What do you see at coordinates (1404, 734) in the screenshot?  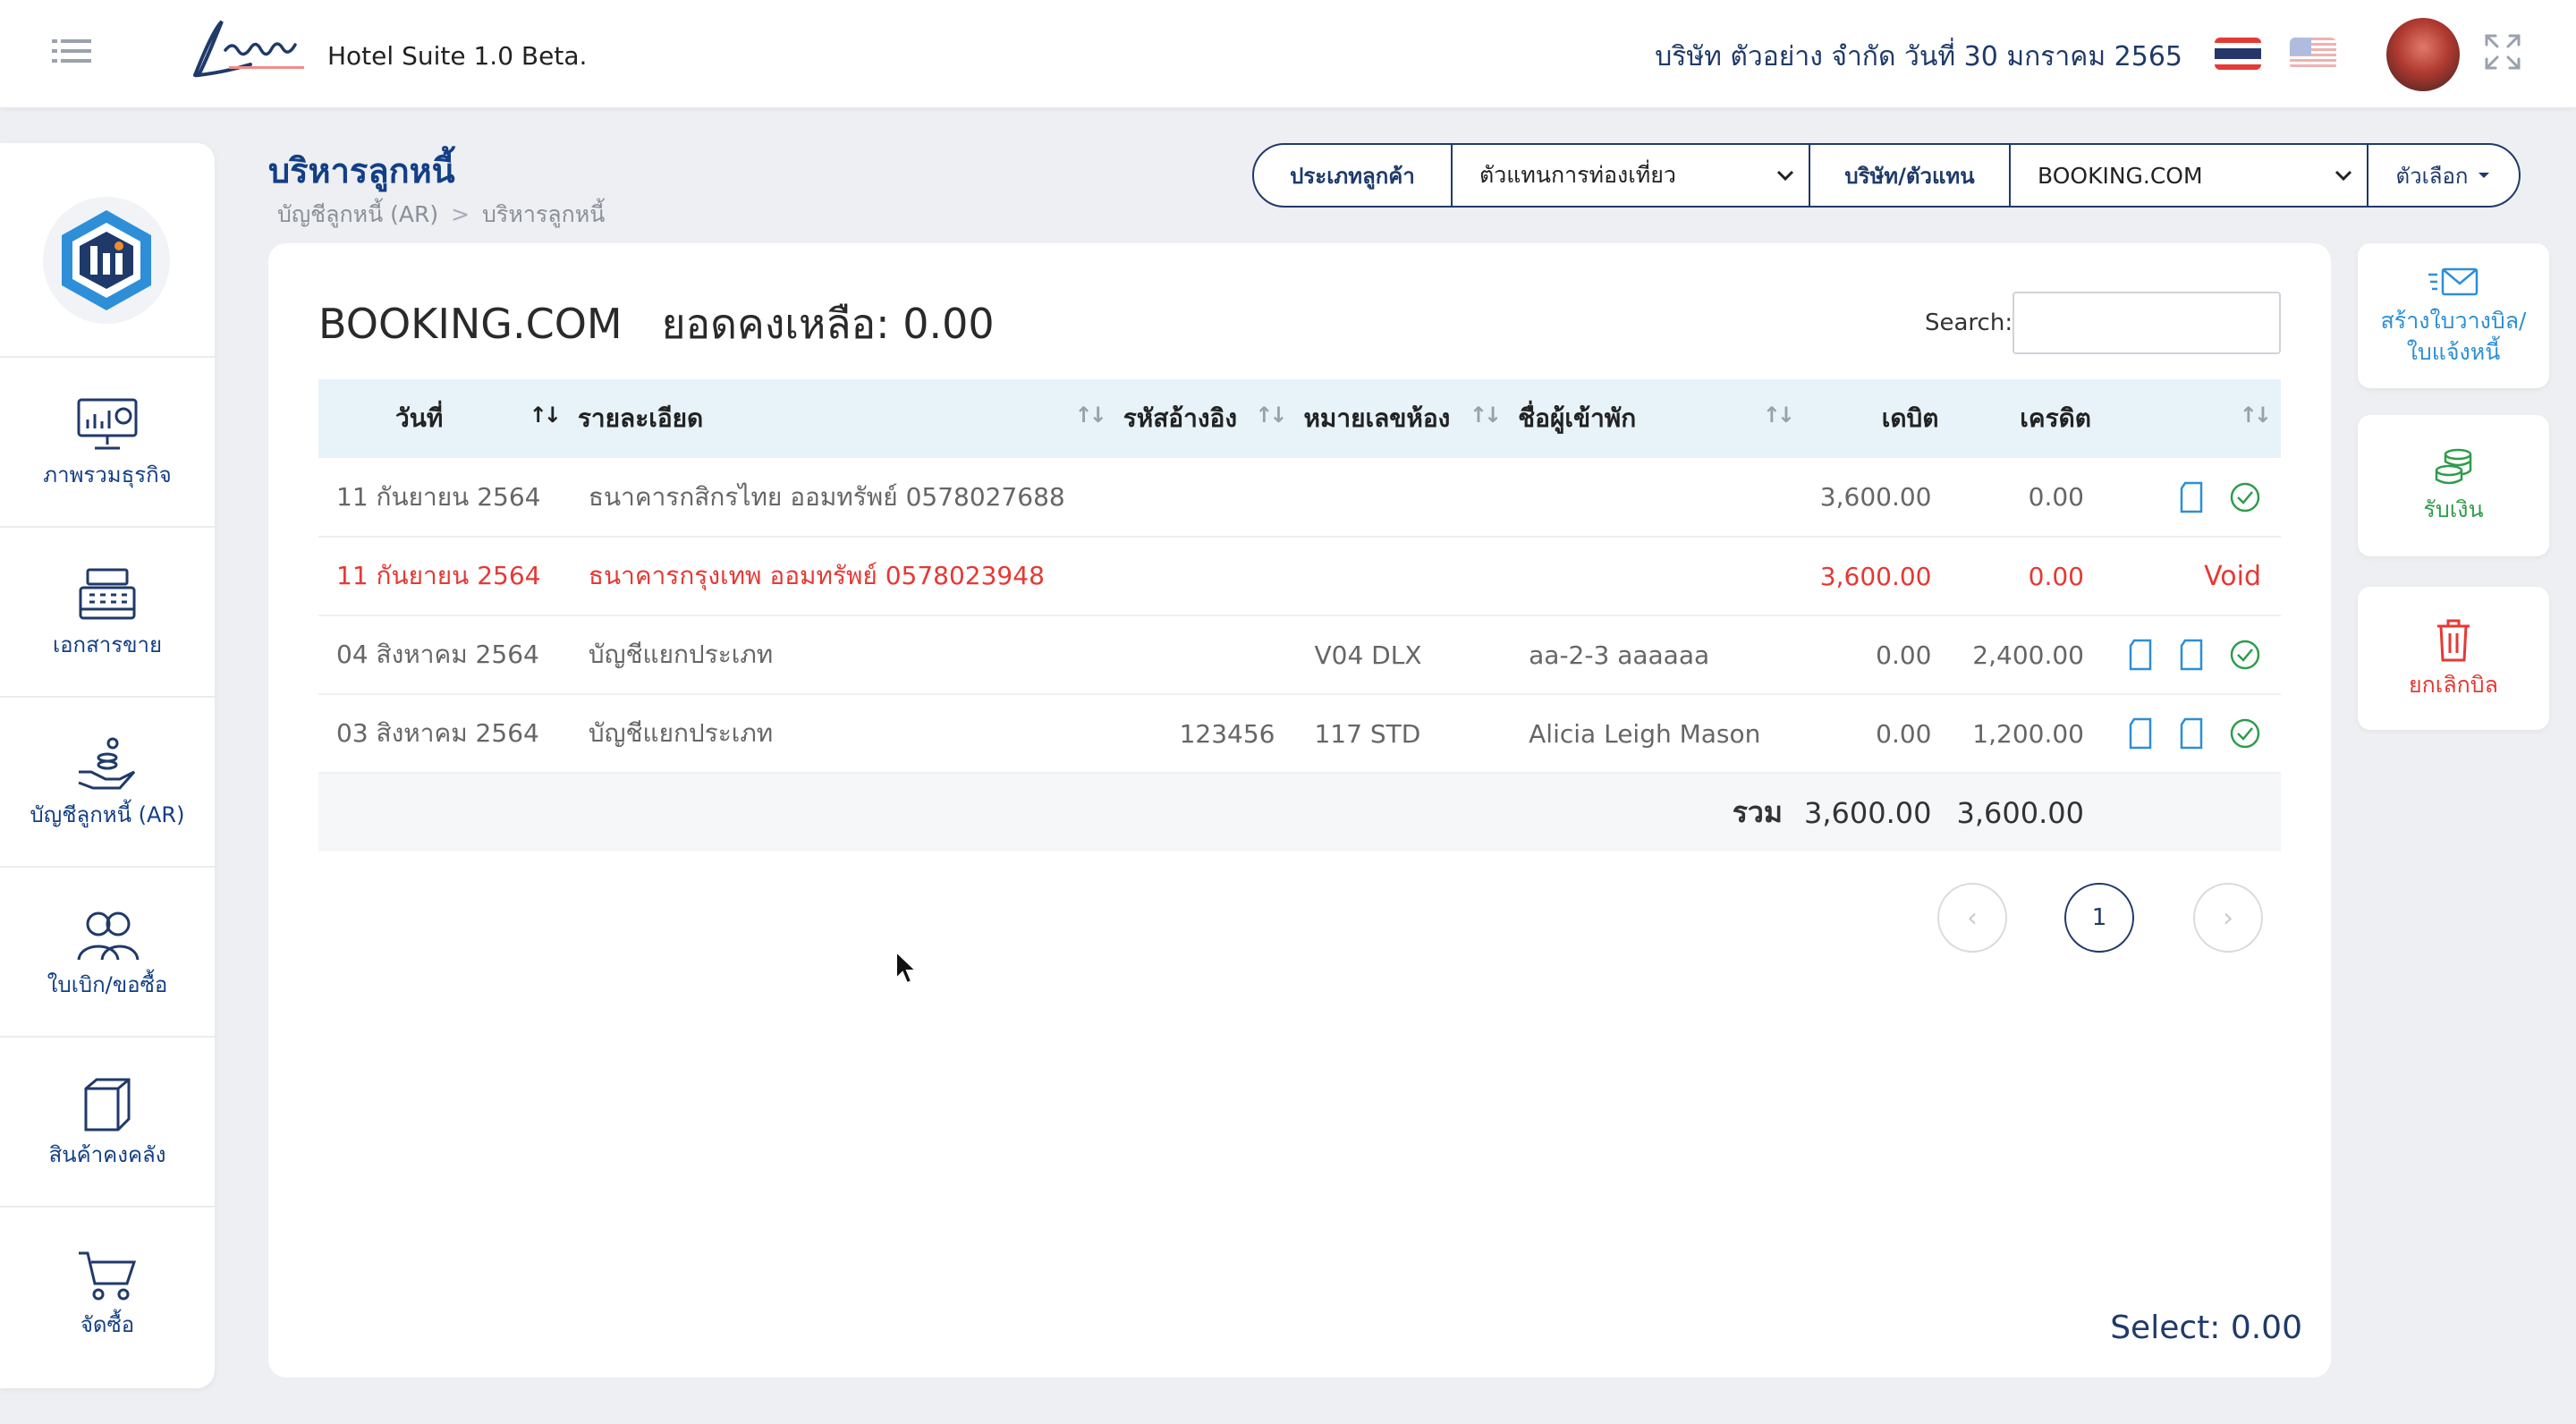 I see `row-room: 117 STD` at bounding box center [1404, 734].